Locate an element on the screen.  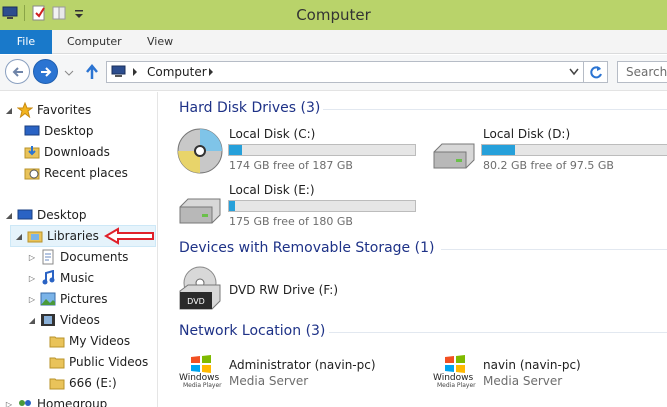
chevron-down-icon is located at coordinates (69, 73).